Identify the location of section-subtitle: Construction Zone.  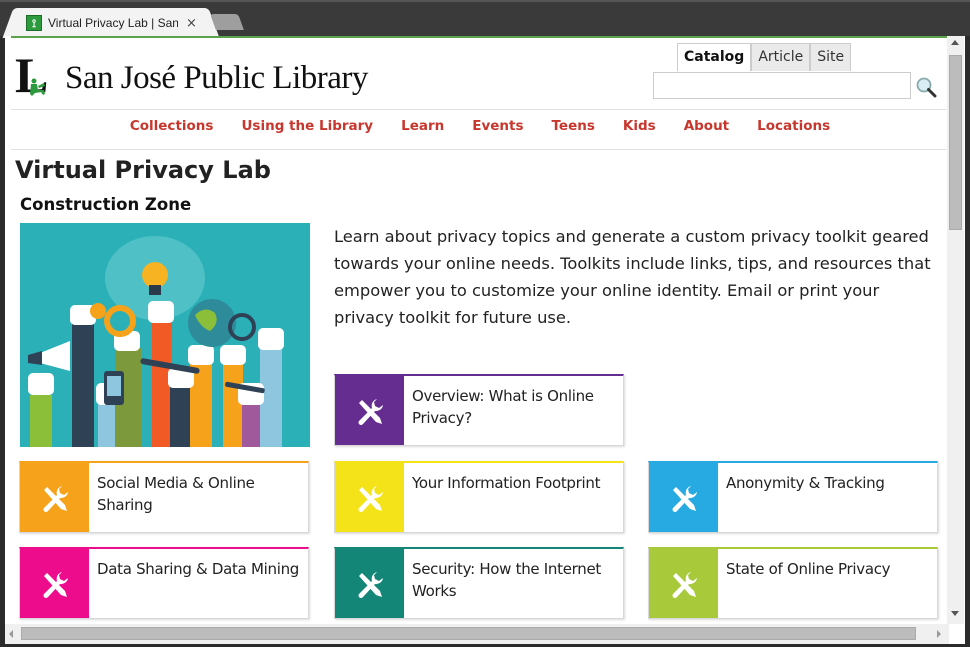
(106, 204).